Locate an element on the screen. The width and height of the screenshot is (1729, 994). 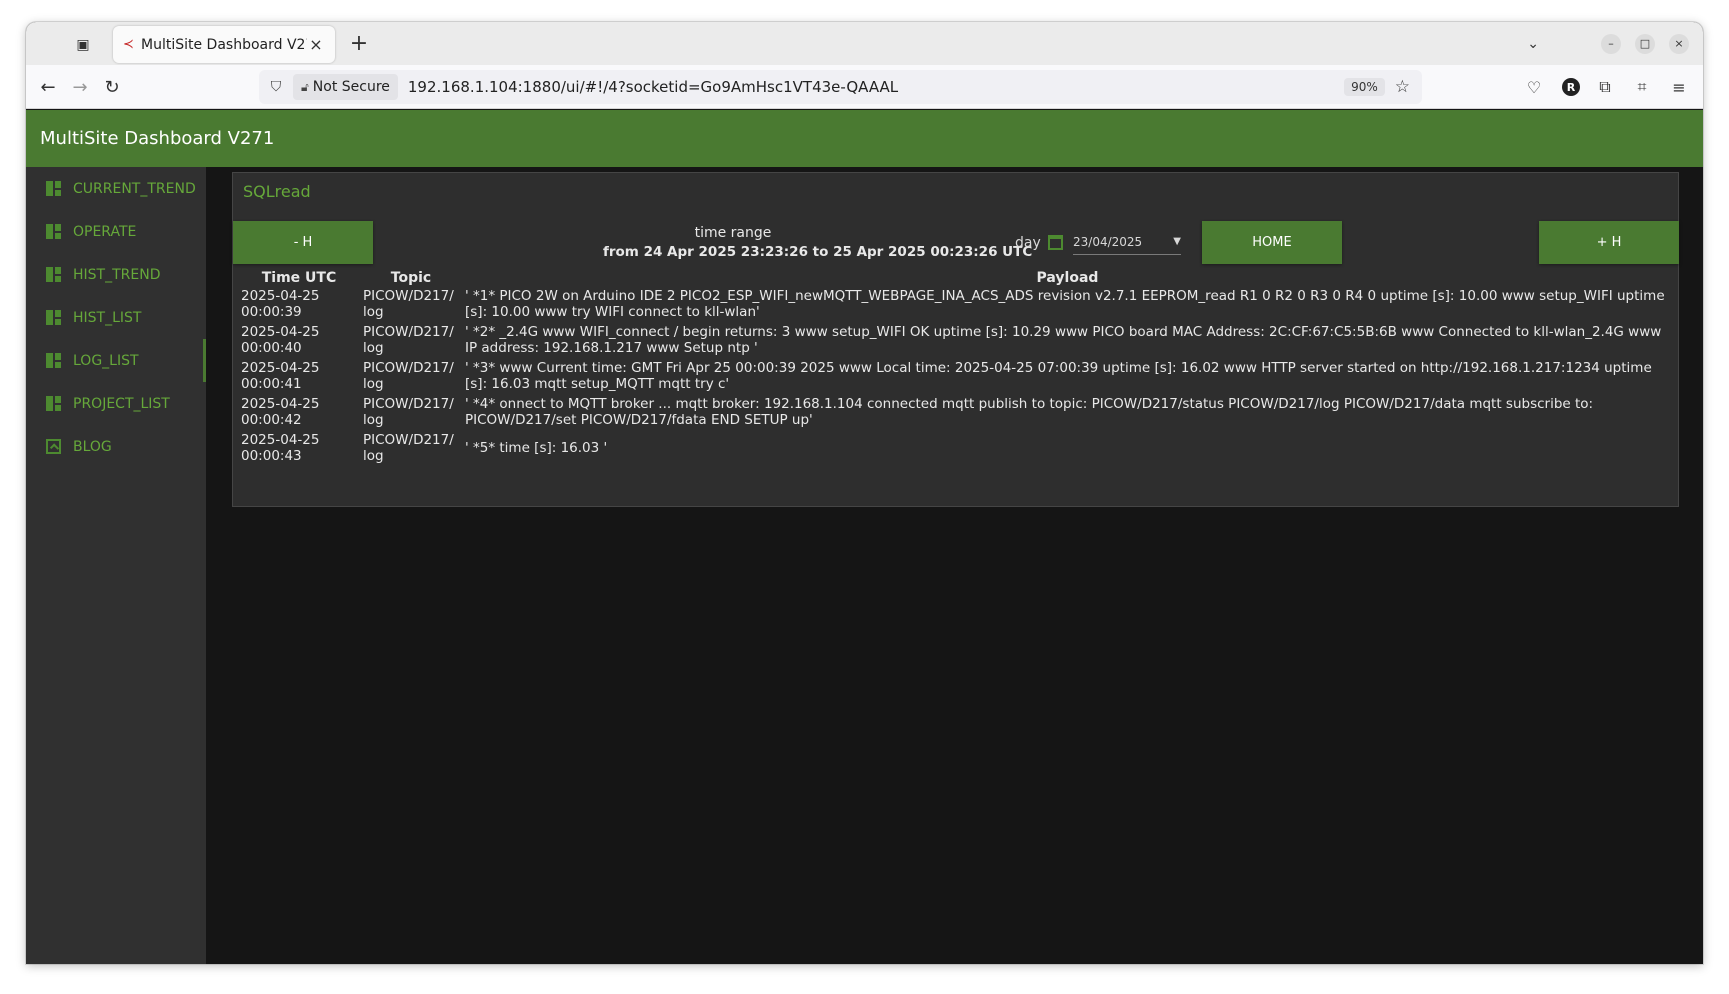
window-controls: ⌄ – □ × is located at coordinates (1615, 43).